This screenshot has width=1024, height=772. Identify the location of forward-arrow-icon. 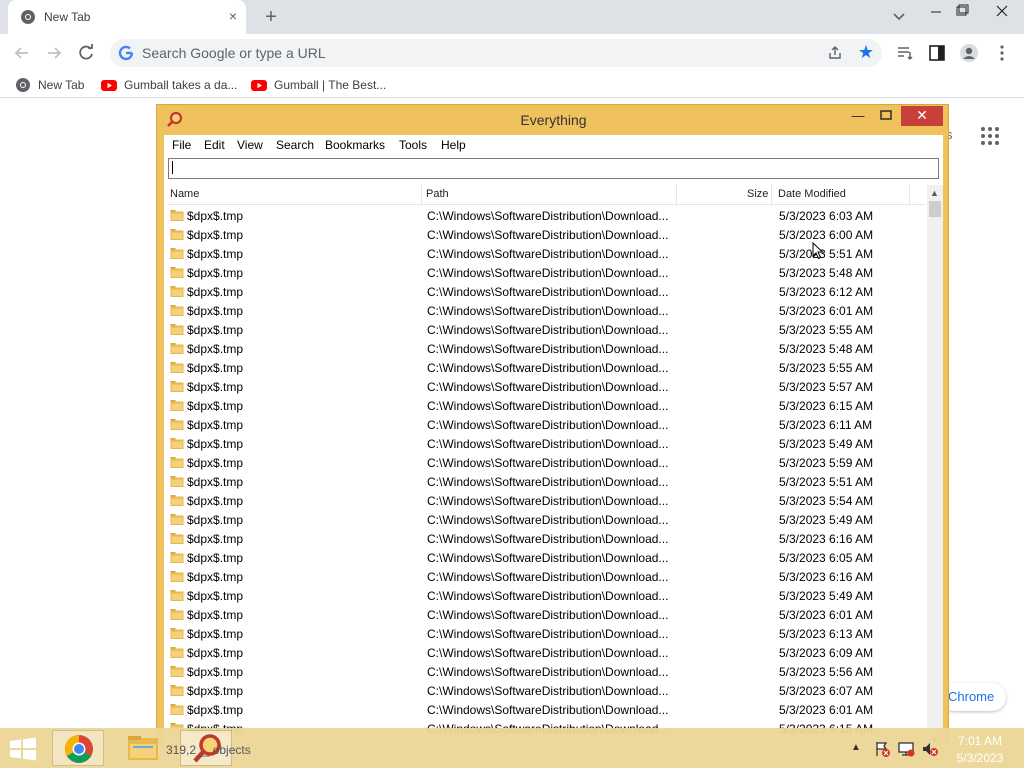
(54, 53).